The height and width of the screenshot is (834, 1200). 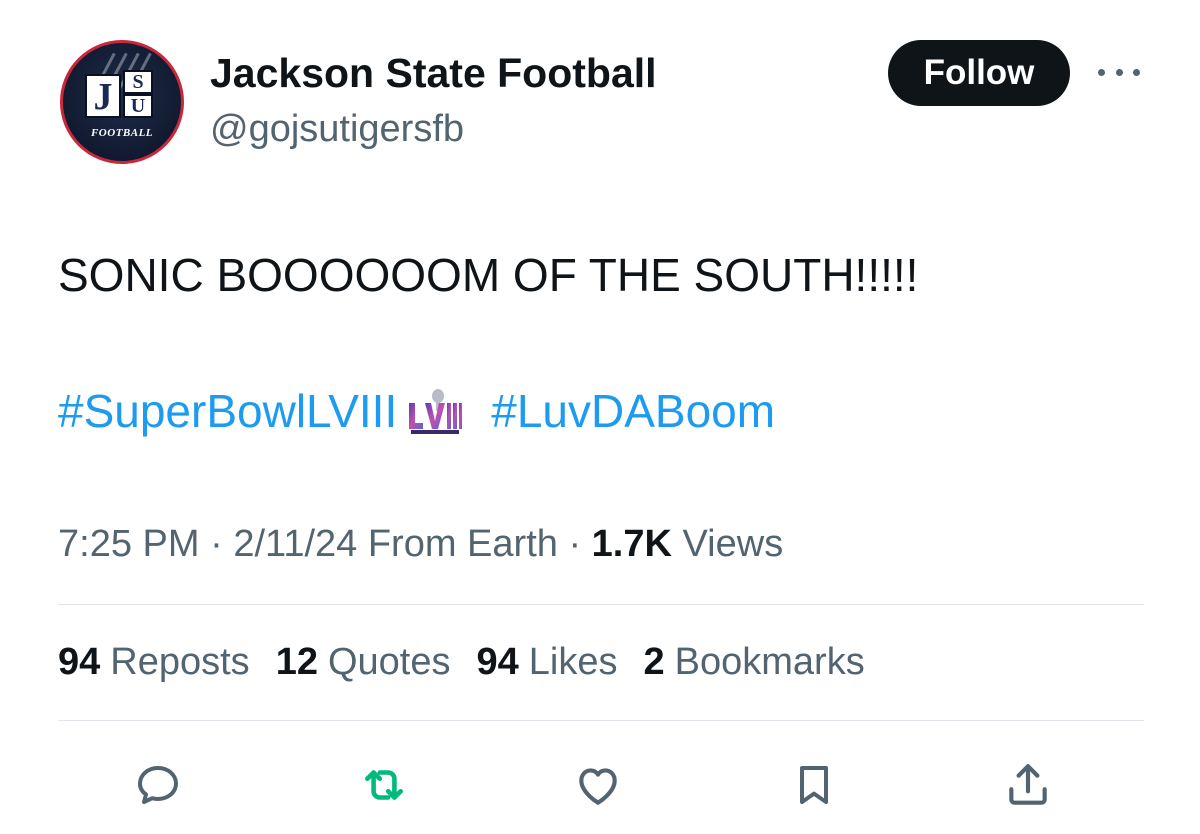 I want to click on quotes-stat: 12 Quotes, so click(x=363, y=662).